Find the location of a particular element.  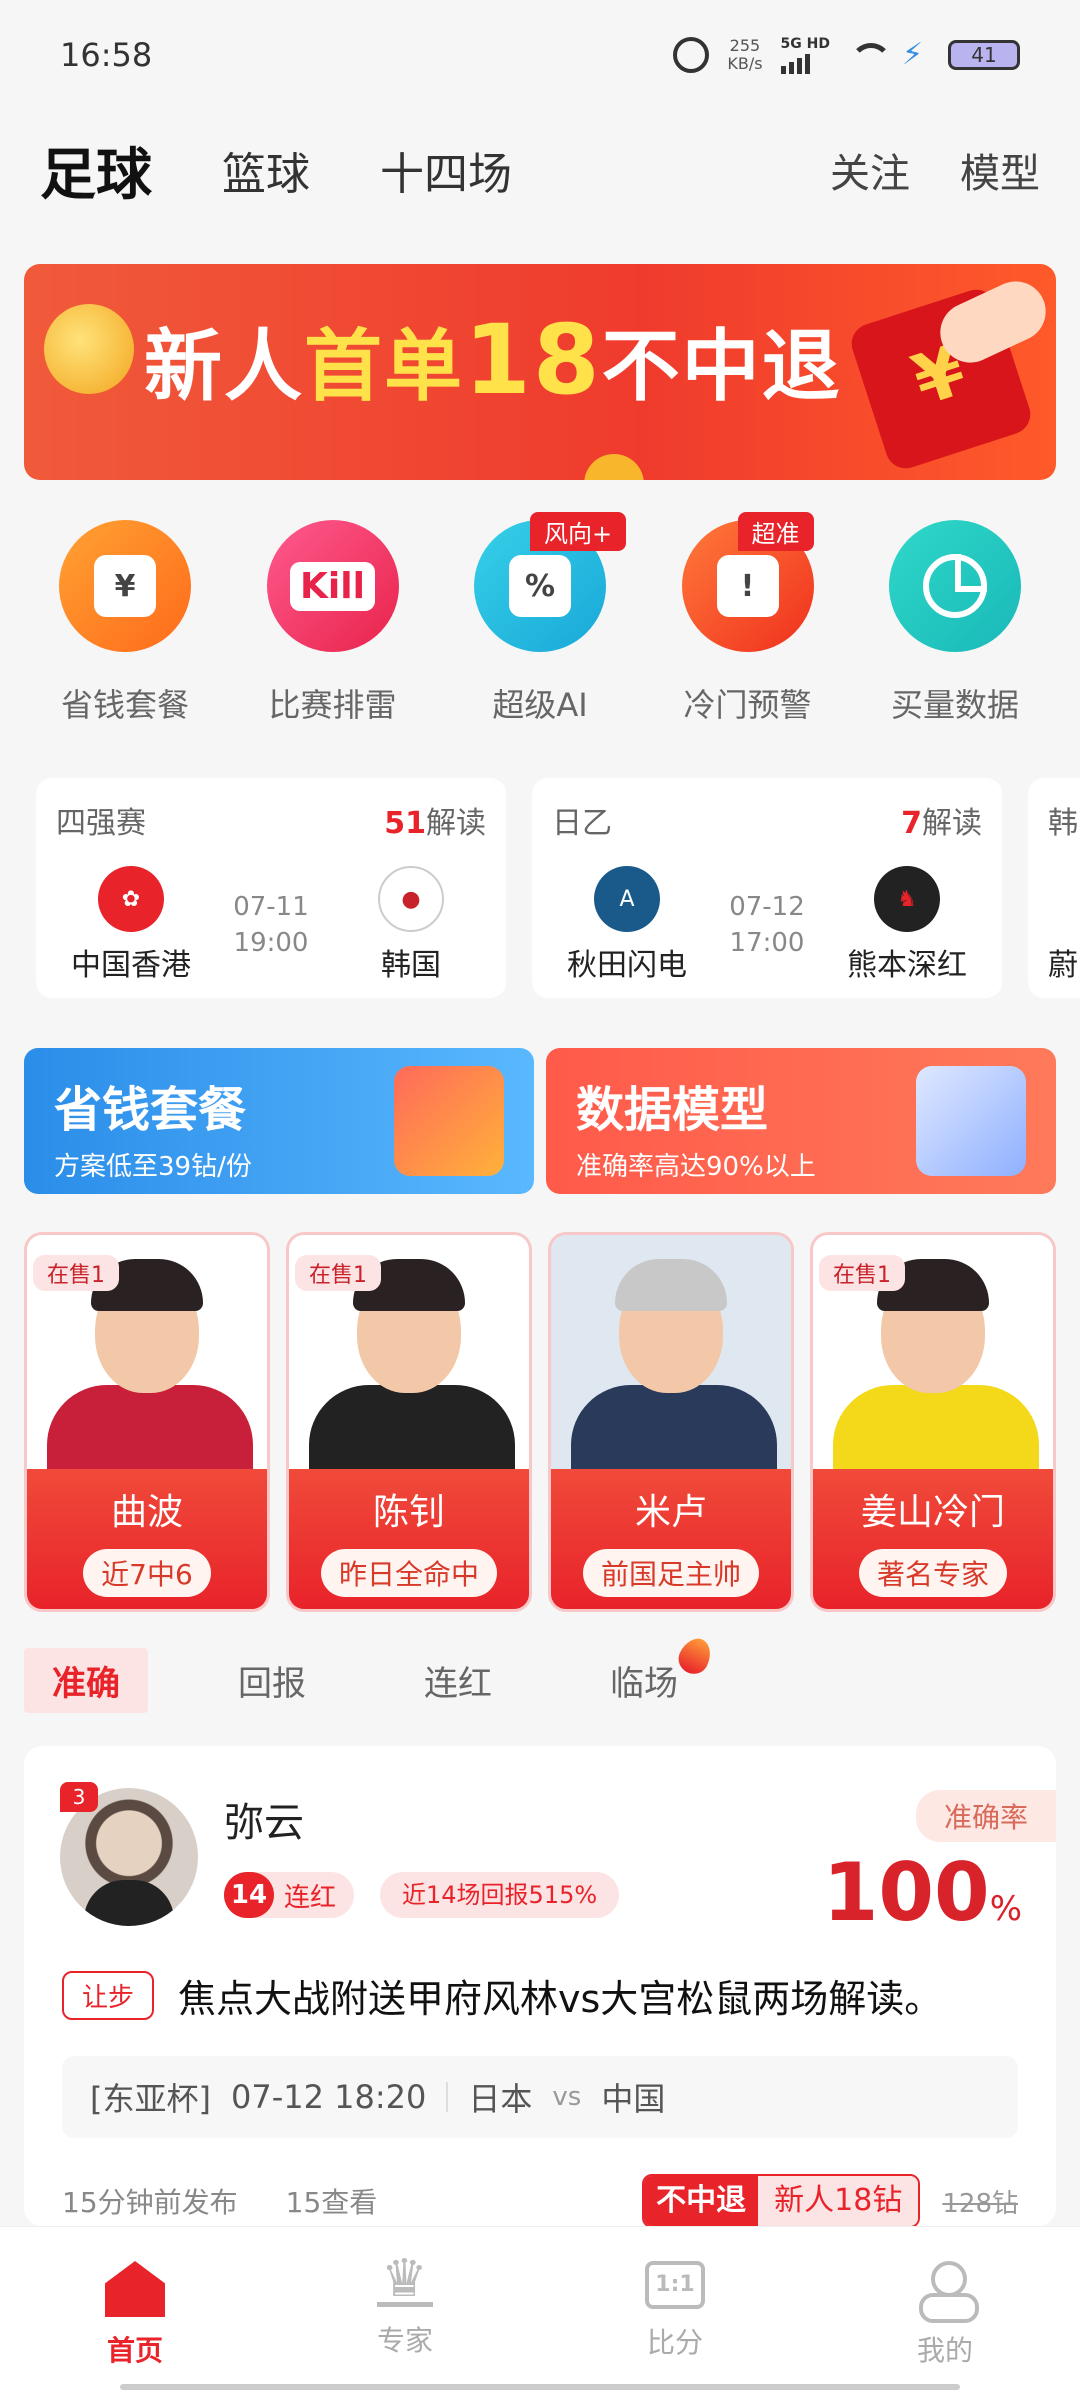

streak-label: 连红 is located at coordinates (310, 1897).